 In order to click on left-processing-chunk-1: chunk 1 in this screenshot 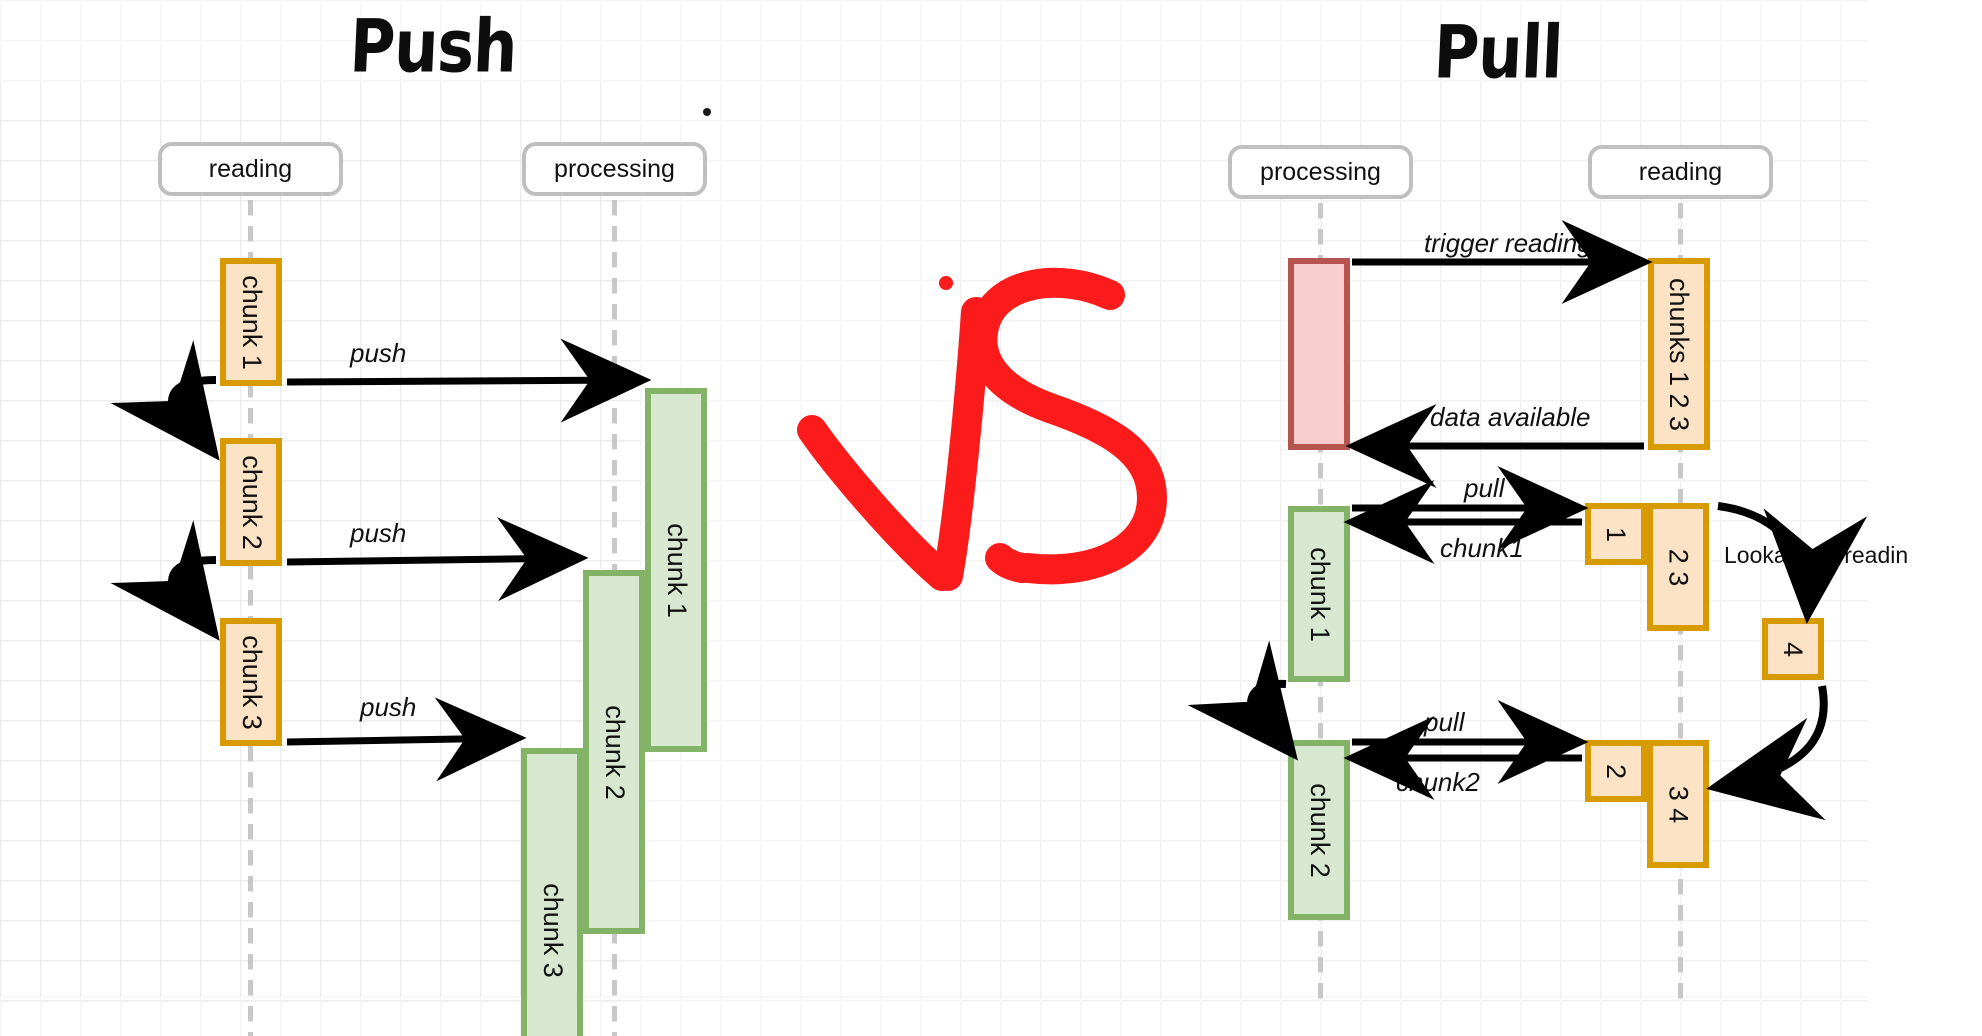, I will do `click(676, 570)`.